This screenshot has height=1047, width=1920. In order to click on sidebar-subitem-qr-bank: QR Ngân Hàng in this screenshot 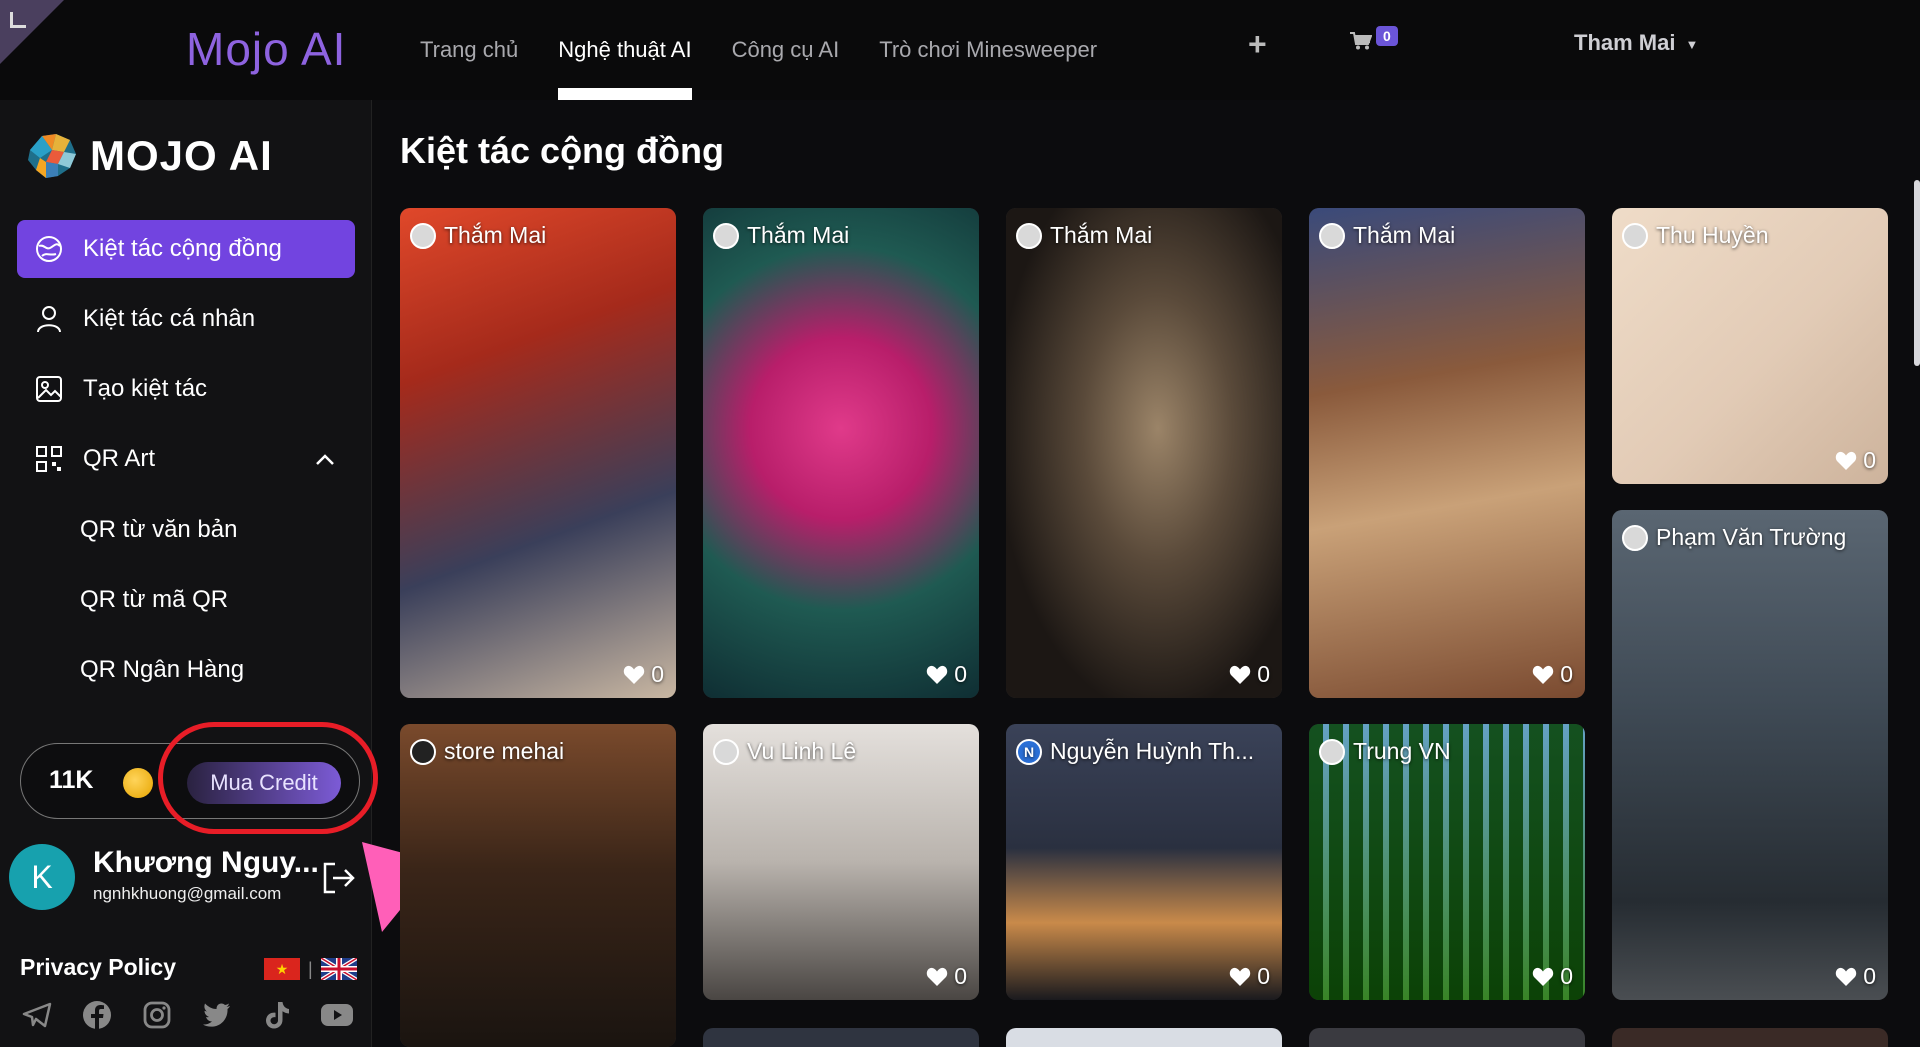, I will do `click(186, 670)`.